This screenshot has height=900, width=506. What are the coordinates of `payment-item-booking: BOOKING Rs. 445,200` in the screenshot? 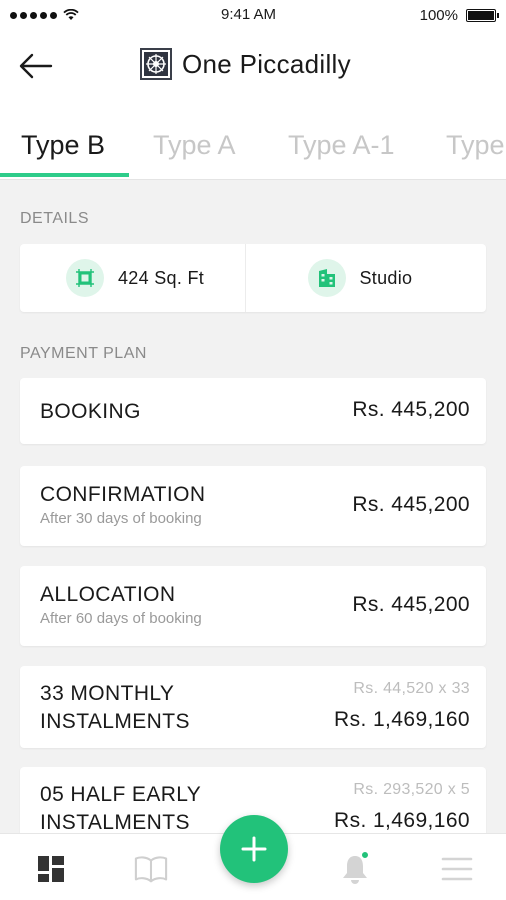 It's located at (253, 411).